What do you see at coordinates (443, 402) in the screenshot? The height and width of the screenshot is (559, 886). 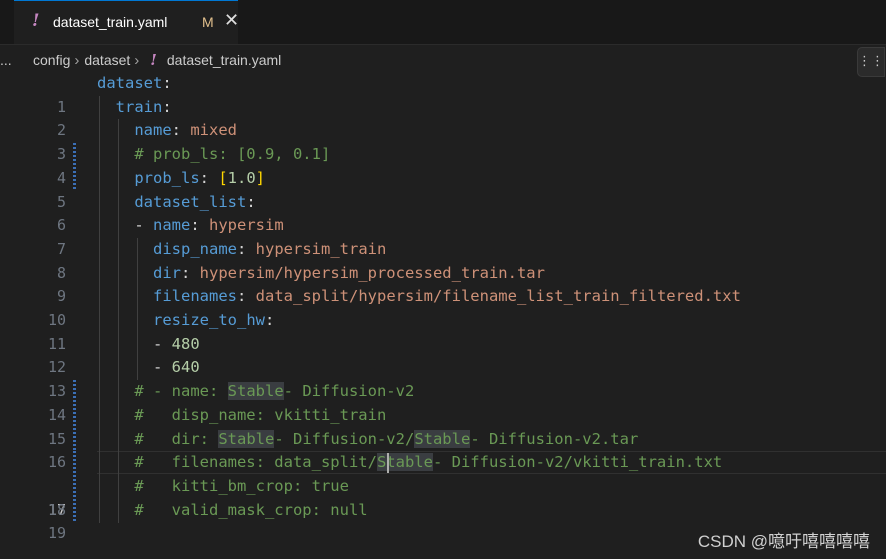 I see `code-line: 14 # - name: Stable- Diffusion-v2` at bounding box center [443, 402].